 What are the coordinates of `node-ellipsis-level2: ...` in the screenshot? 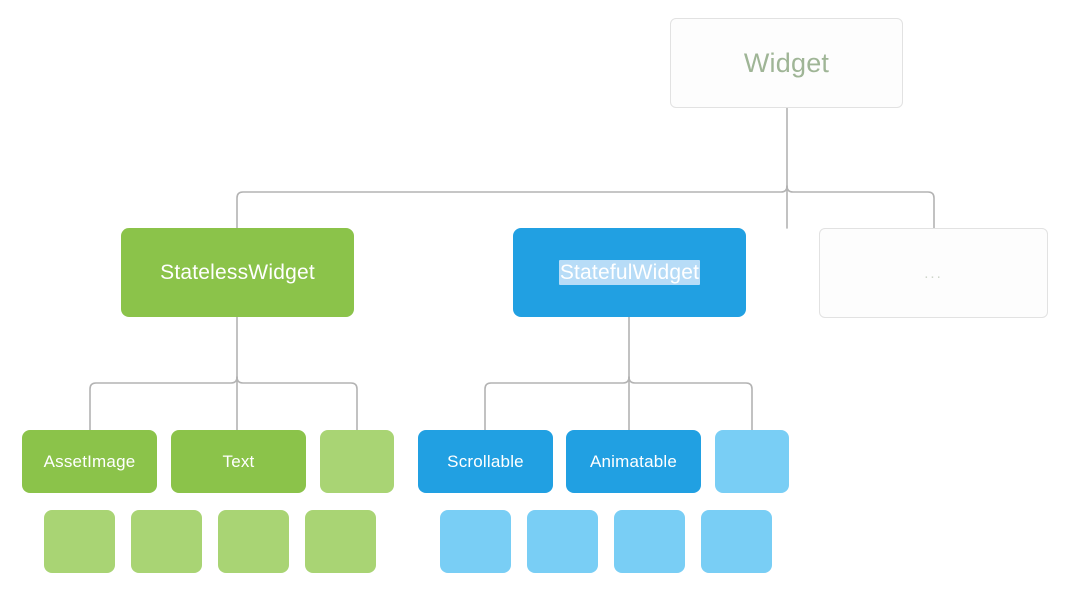 It's located at (933, 273).